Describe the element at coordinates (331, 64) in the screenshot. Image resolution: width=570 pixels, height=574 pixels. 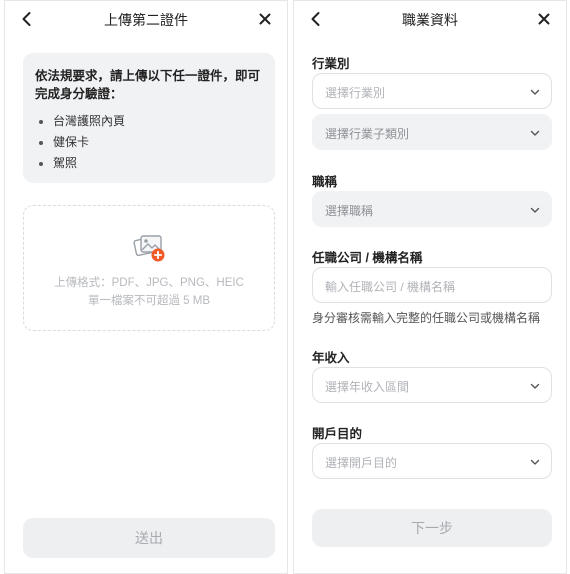
I see `industry-label: 行業別` at that location.